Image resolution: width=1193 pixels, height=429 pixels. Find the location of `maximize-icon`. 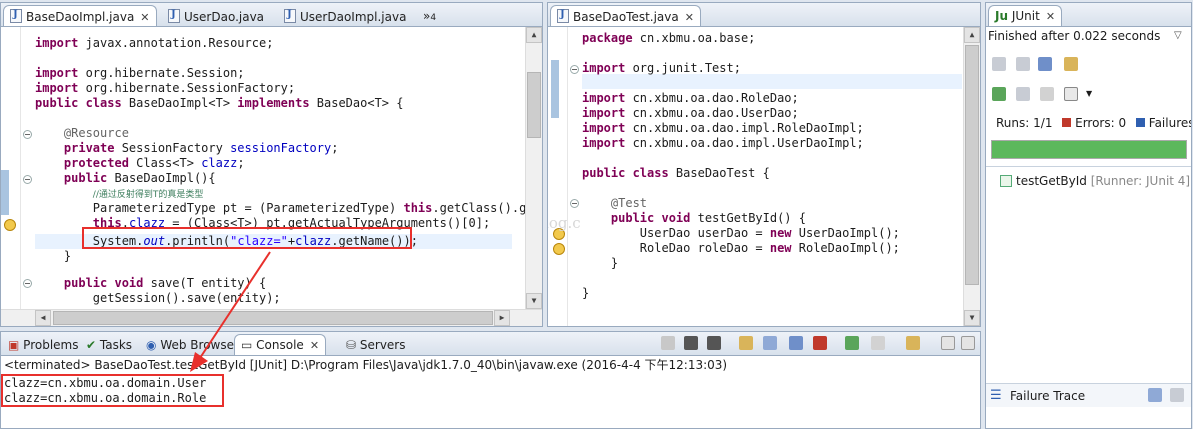

maximize-icon is located at coordinates (968, 343).